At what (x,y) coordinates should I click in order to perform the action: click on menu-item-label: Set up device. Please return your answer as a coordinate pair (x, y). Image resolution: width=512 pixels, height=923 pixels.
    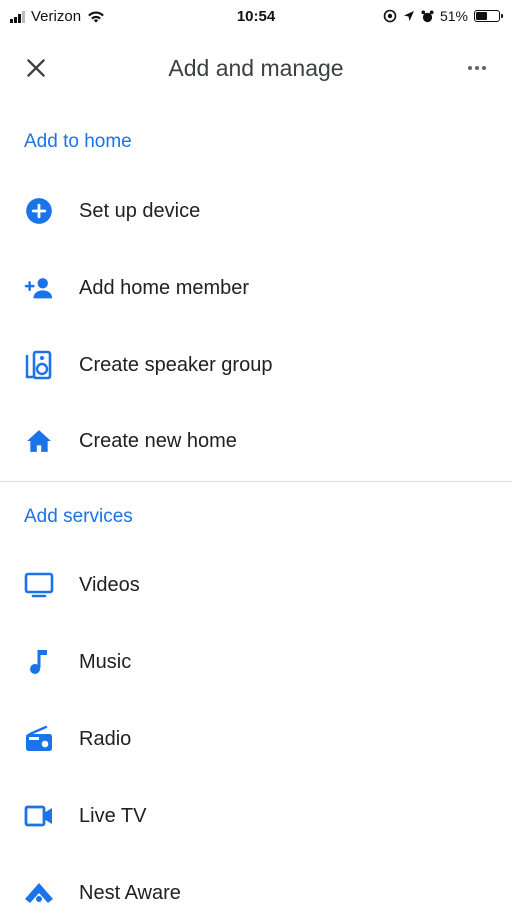
    Looking at the image, I should click on (140, 210).